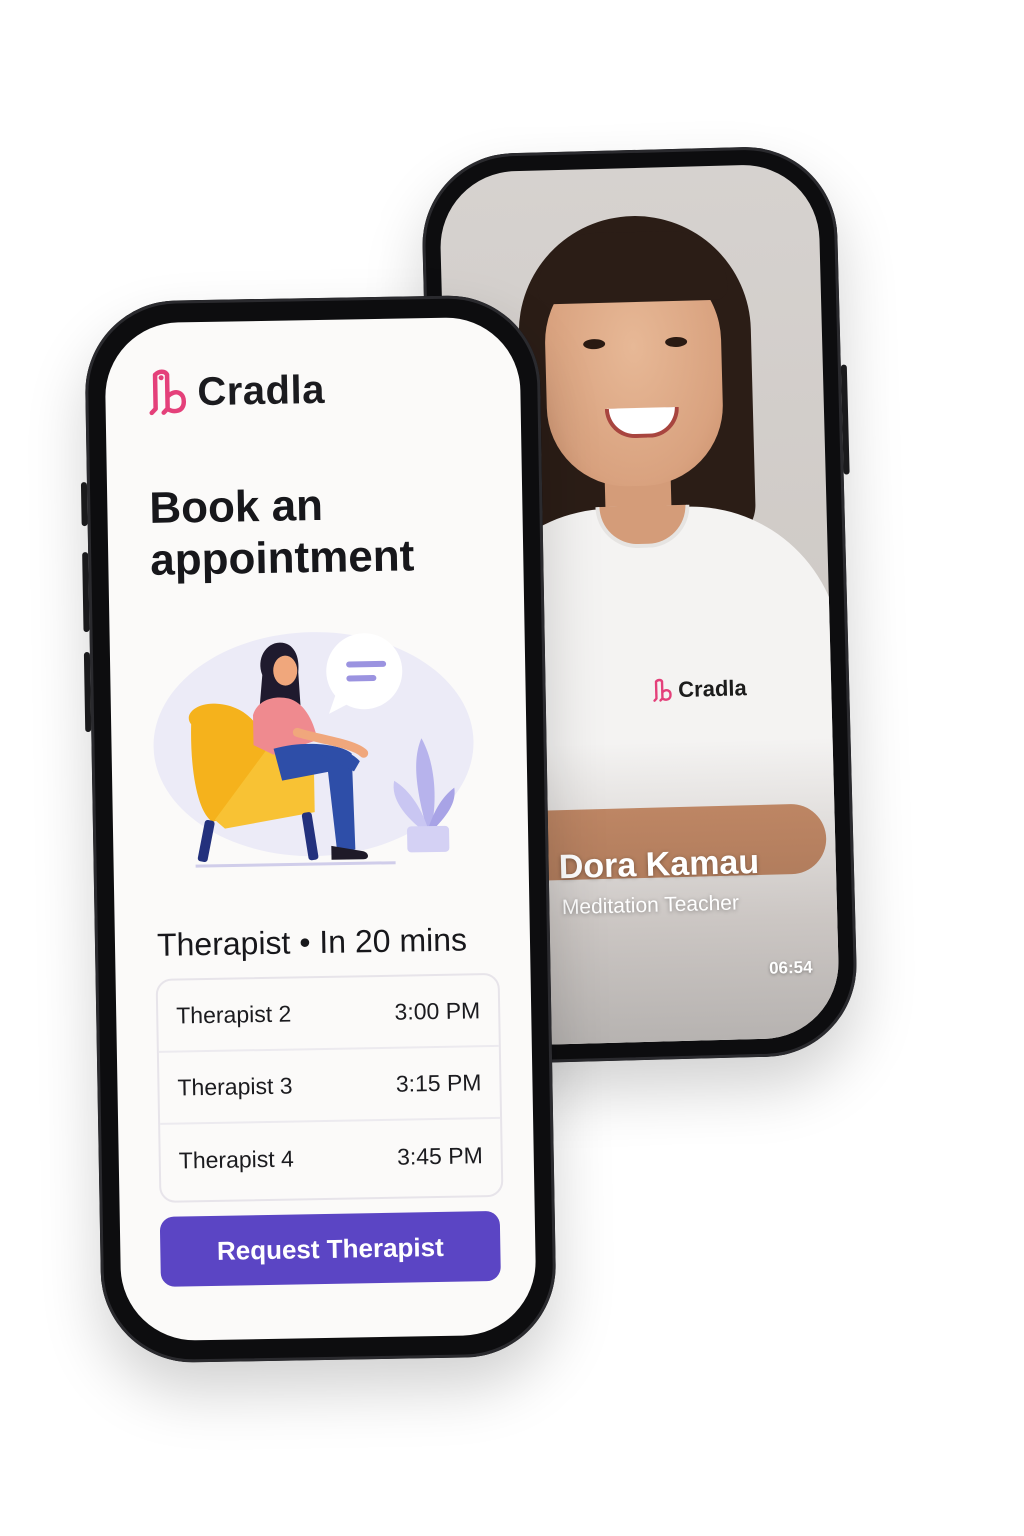 Image resolution: width=1024 pixels, height=1536 pixels. What do you see at coordinates (312, 942) in the screenshot?
I see `section-title: Therapist • In 20 mins` at bounding box center [312, 942].